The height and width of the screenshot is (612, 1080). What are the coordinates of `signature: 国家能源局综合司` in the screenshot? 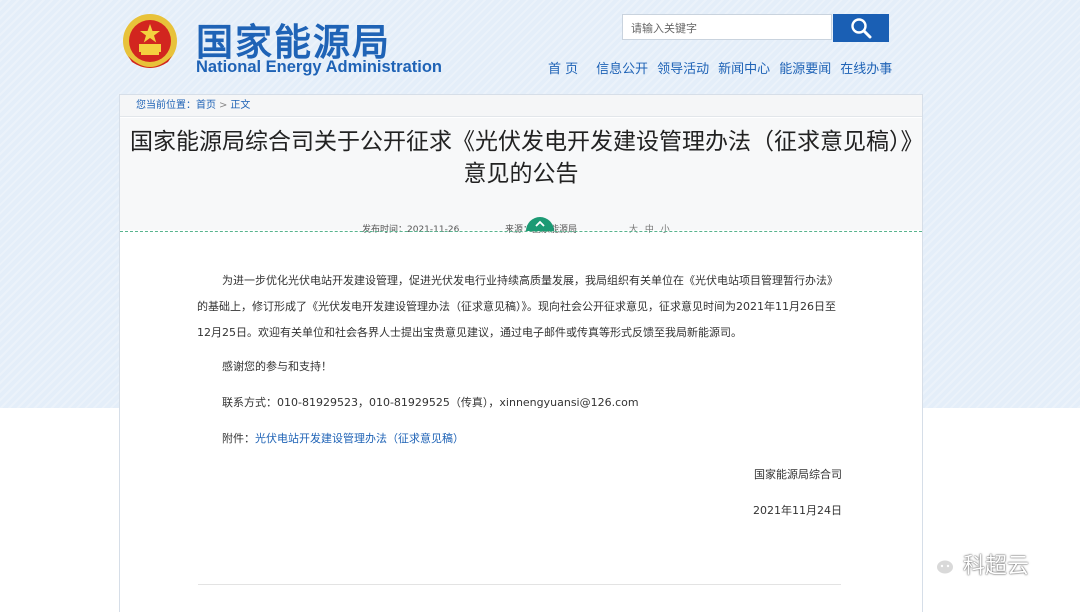 It's located at (798, 474).